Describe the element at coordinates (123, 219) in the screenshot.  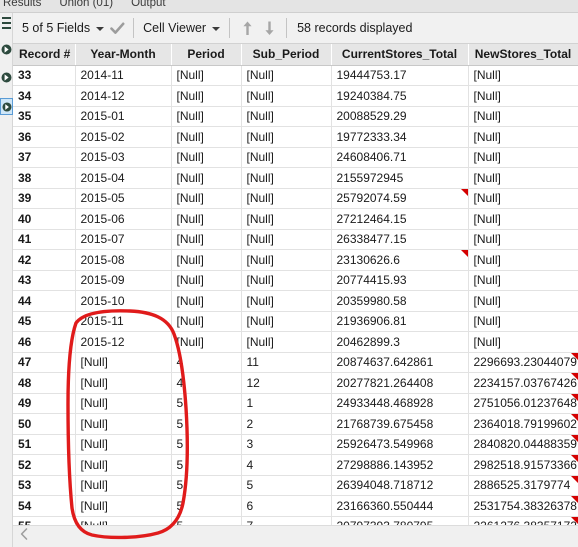
I see `cell-year_month: 2015-06` at that location.